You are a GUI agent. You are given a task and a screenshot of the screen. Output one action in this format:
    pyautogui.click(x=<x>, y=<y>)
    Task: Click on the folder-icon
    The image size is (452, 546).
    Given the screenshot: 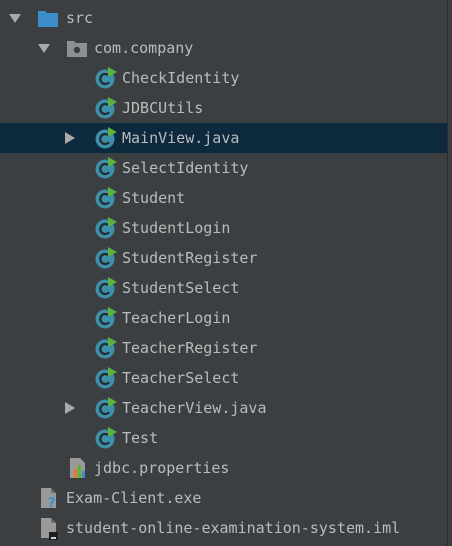 What is the action you would take?
    pyautogui.click(x=48, y=19)
    